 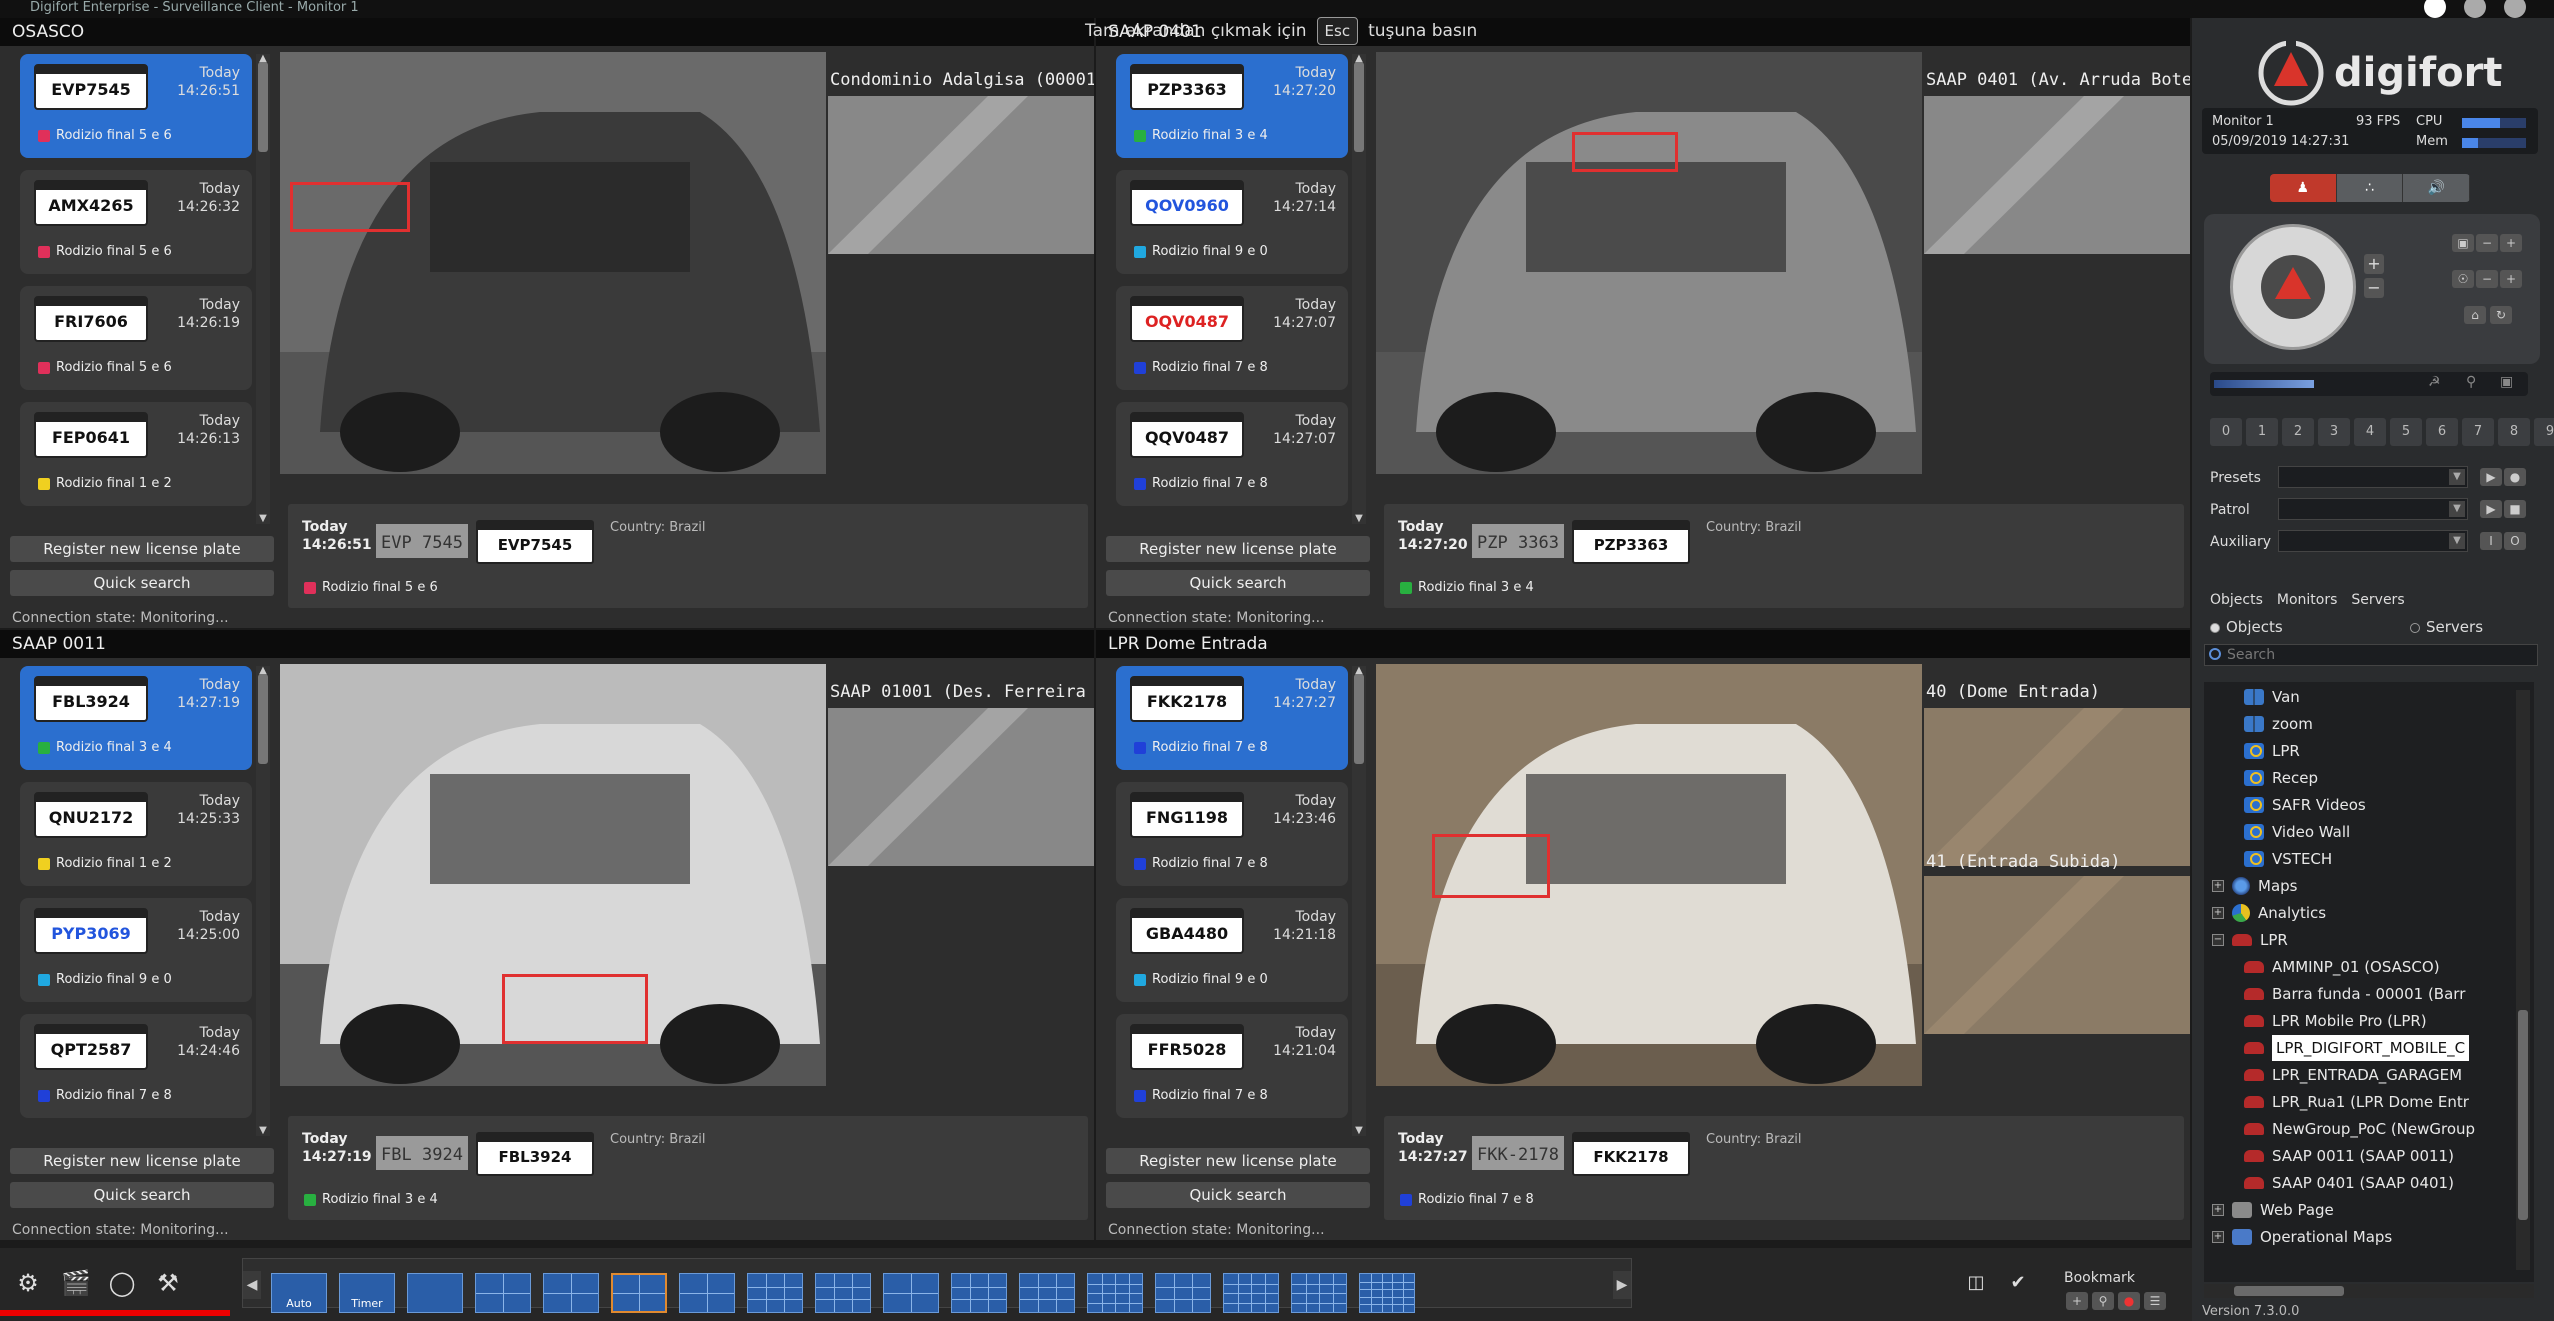 I want to click on tab-ptz: ♟, so click(x=2303, y=188).